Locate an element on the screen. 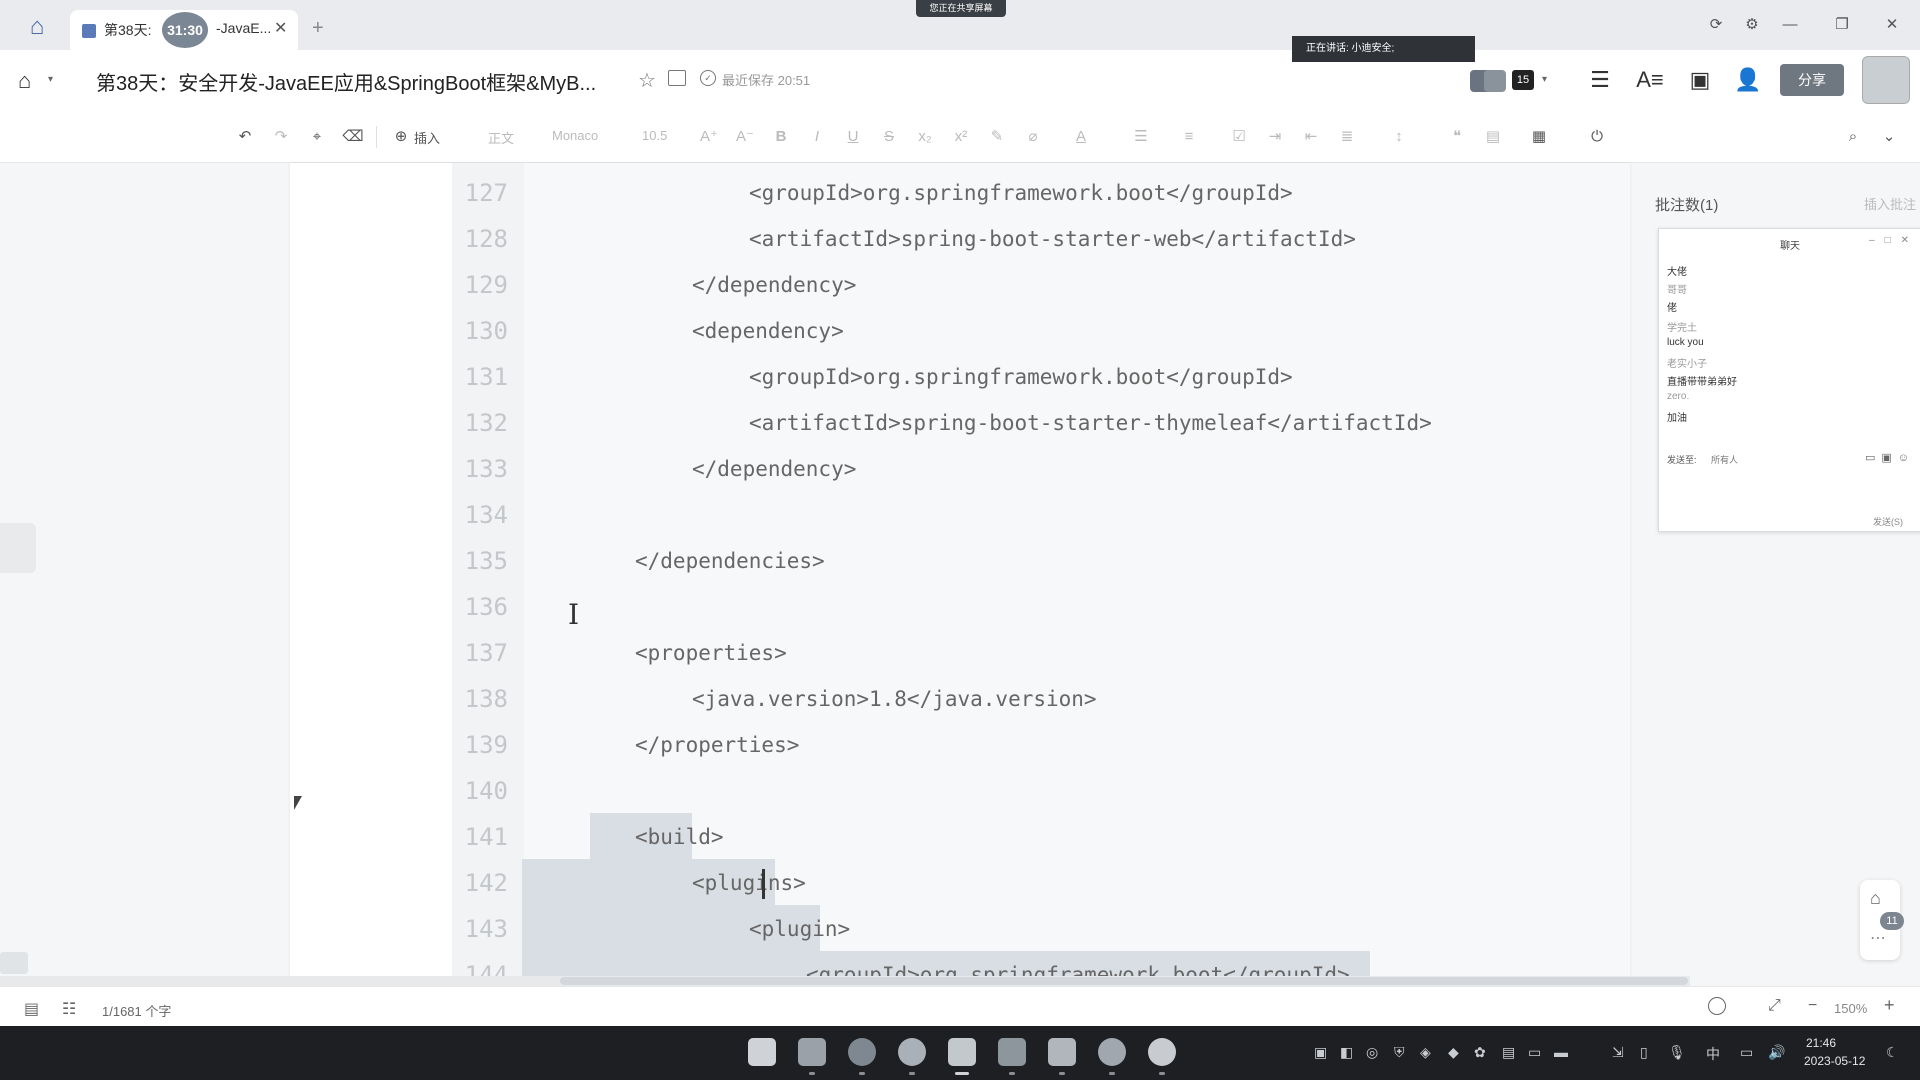 The width and height of the screenshot is (1920, 1080). code-line: <plugins> is located at coordinates (749, 883).